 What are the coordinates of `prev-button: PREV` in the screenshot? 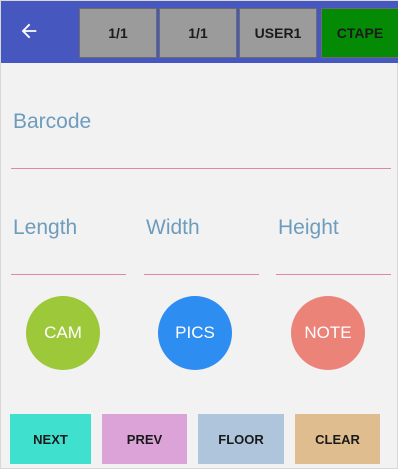 It's located at (144, 439).